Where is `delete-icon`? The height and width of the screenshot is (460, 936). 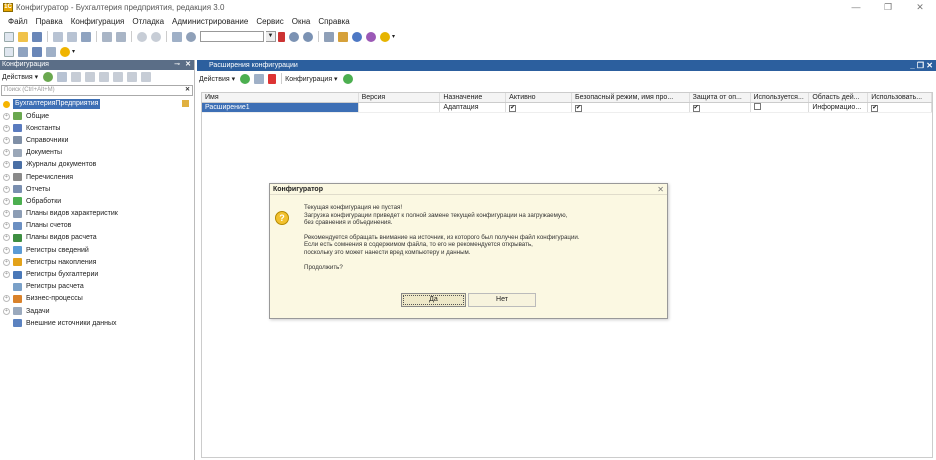 delete-icon is located at coordinates (90, 77).